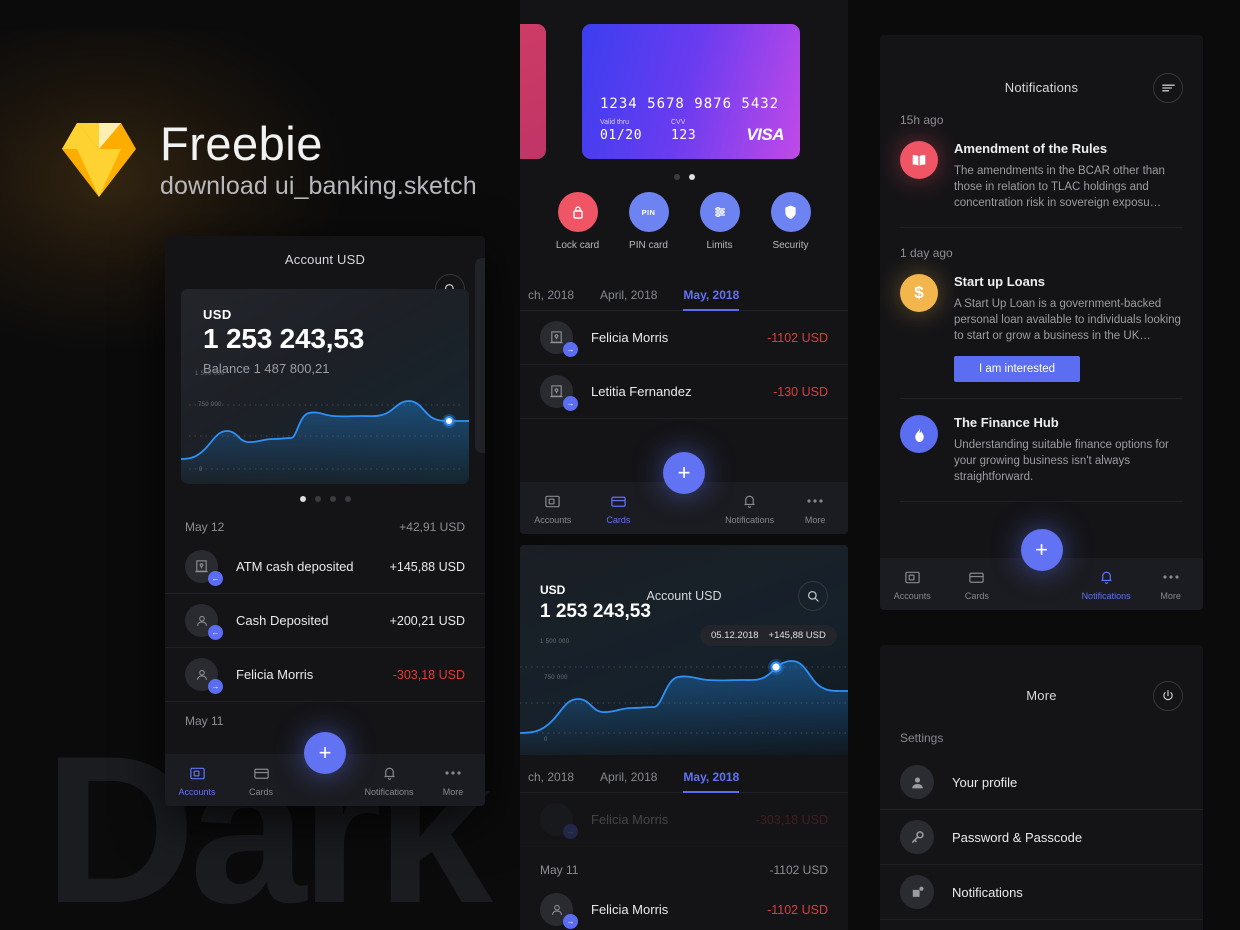 Image resolution: width=1240 pixels, height=930 pixels. Describe the element at coordinates (217, 314) in the screenshot. I see `account-currency: USD` at that location.